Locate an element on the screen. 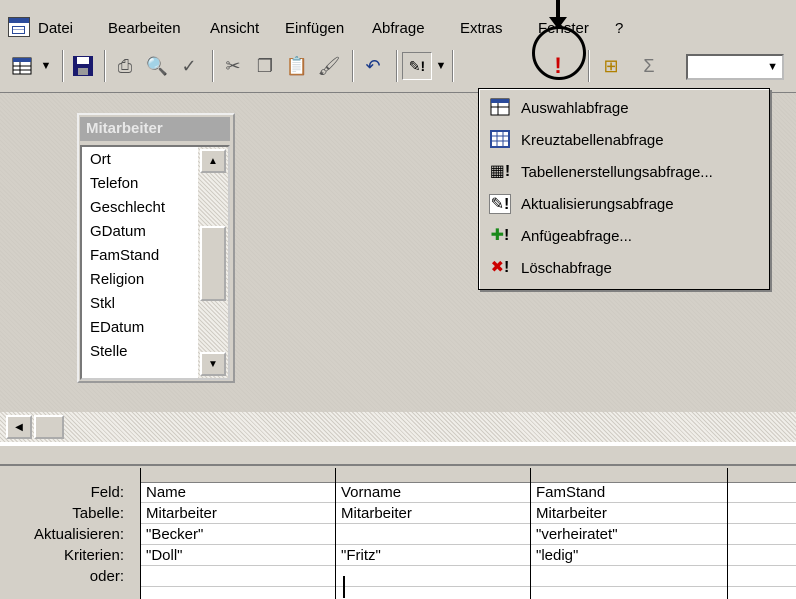 The width and height of the screenshot is (796, 599). row-label-oder: oder: is located at coordinates (106, 576).